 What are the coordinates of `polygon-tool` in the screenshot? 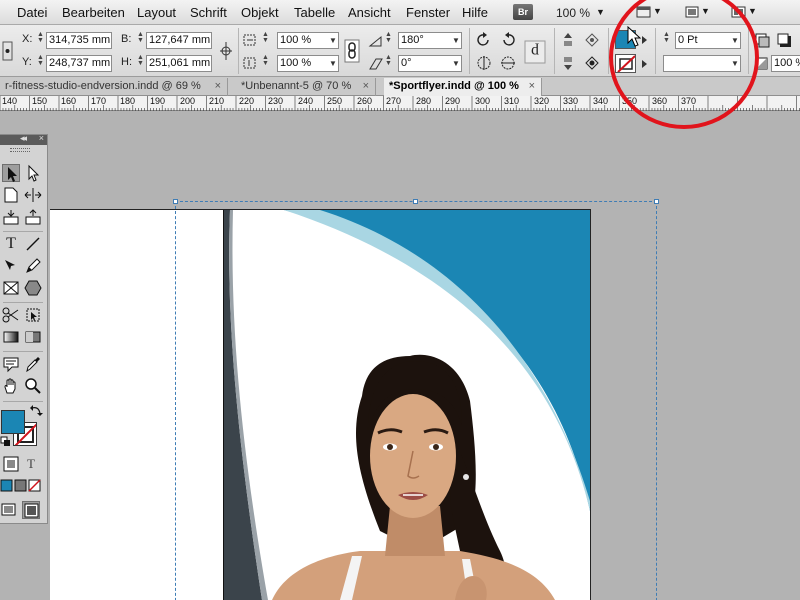 It's located at (33, 288).